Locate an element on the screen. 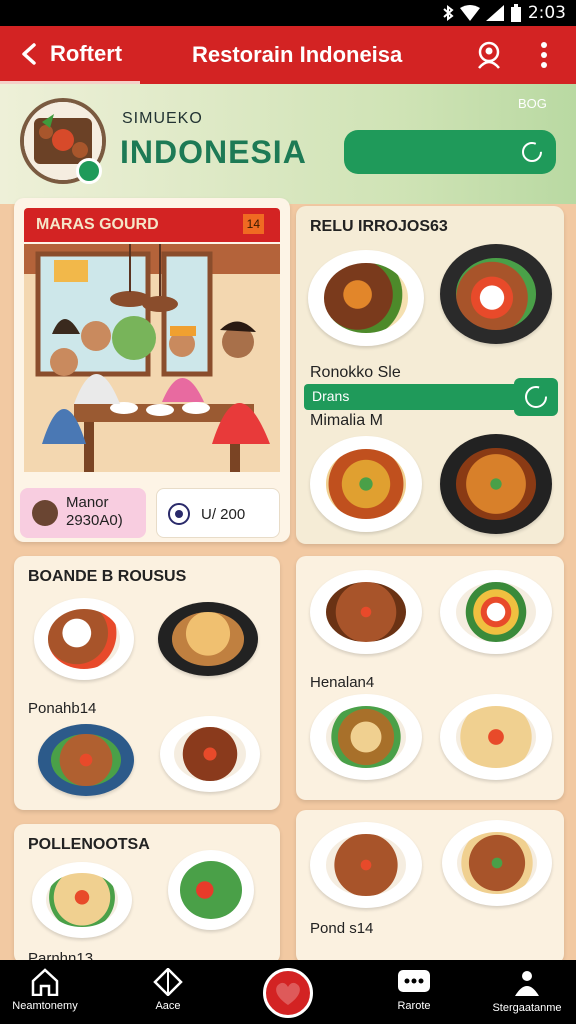 The width and height of the screenshot is (576, 1024). menu-item-label: Ronokko Sle is located at coordinates (355, 372).